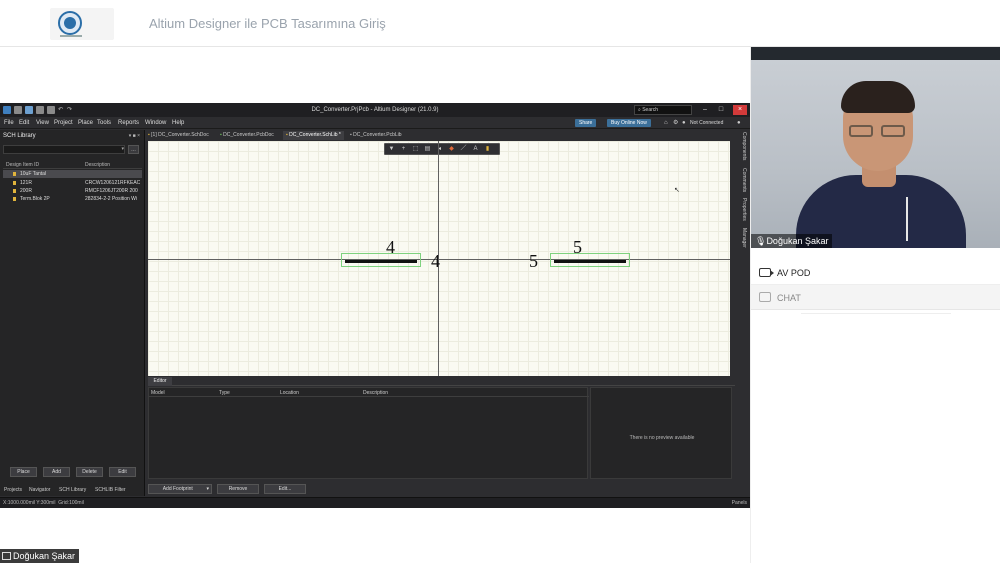 This screenshot has height=563, width=1000. What do you see at coordinates (72, 174) in the screenshot?
I see `library-item: 10uF Tantal` at bounding box center [72, 174].